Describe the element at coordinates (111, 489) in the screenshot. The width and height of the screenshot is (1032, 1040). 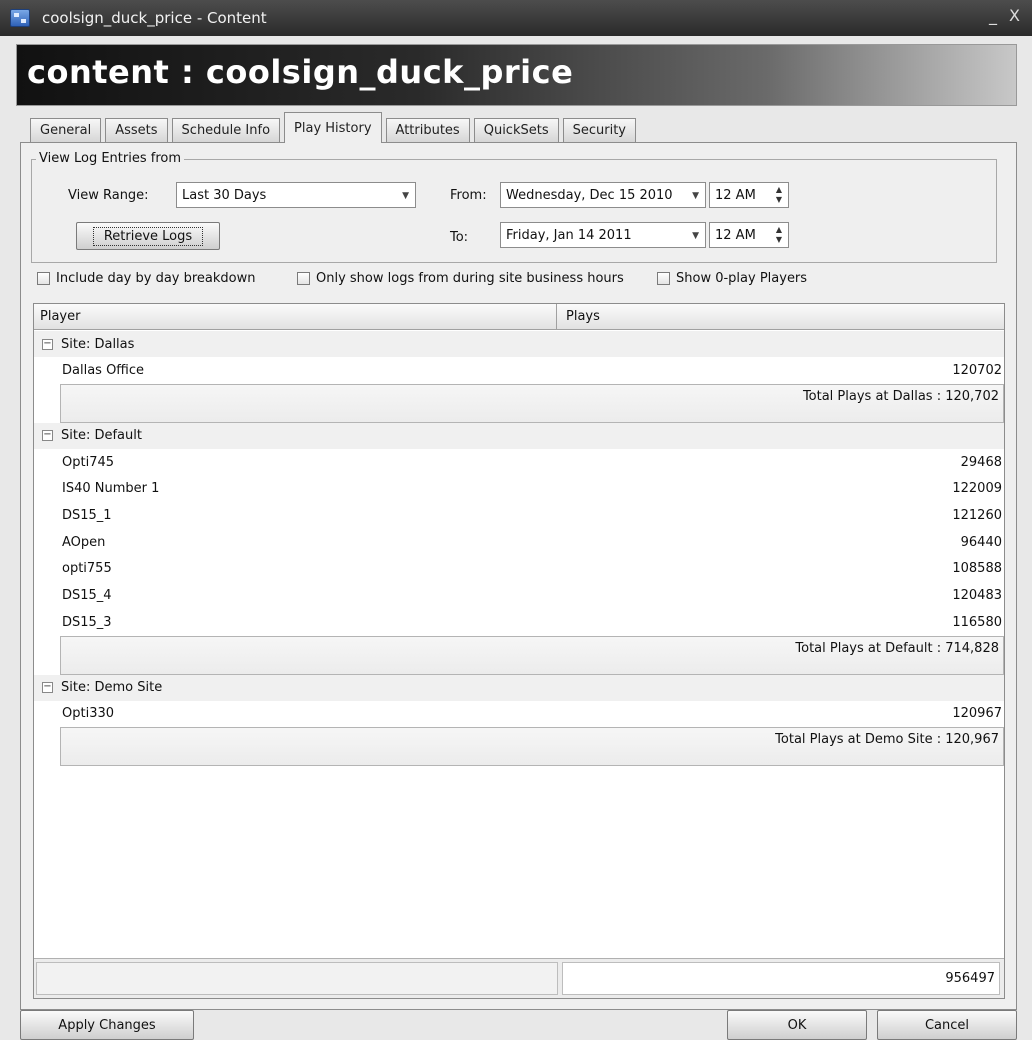
I see `player-name: IS40 Number 1` at that location.